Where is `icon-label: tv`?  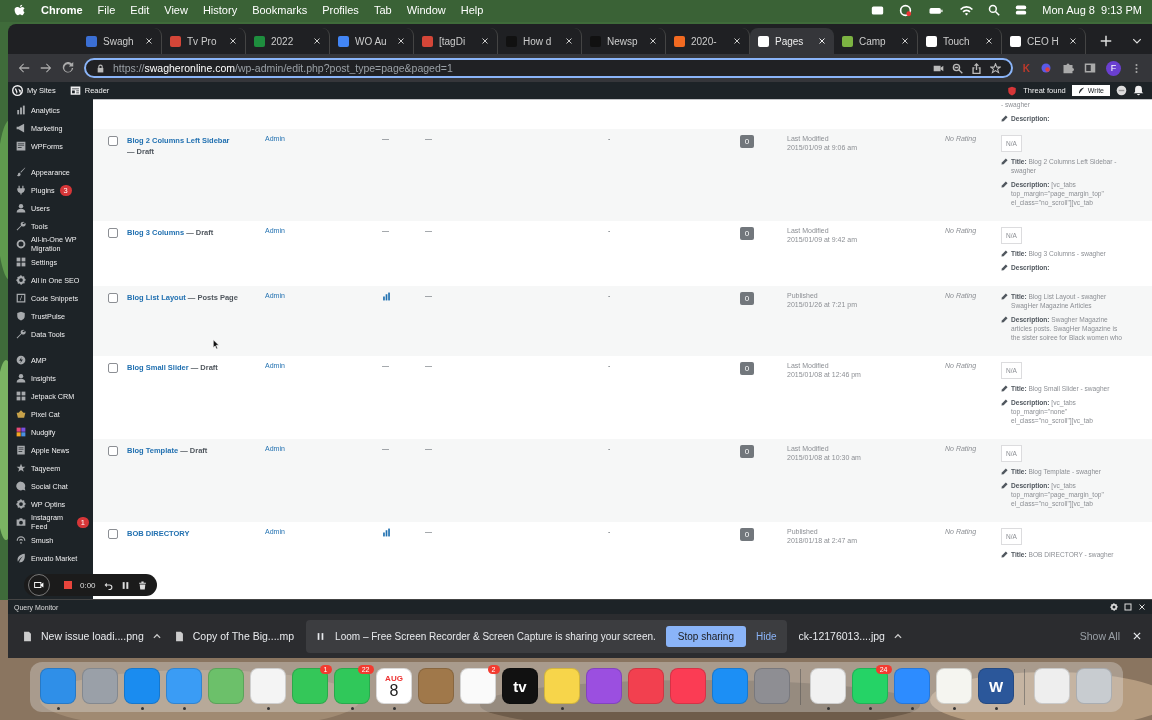
icon-label: tv is located at coordinates (520, 686).